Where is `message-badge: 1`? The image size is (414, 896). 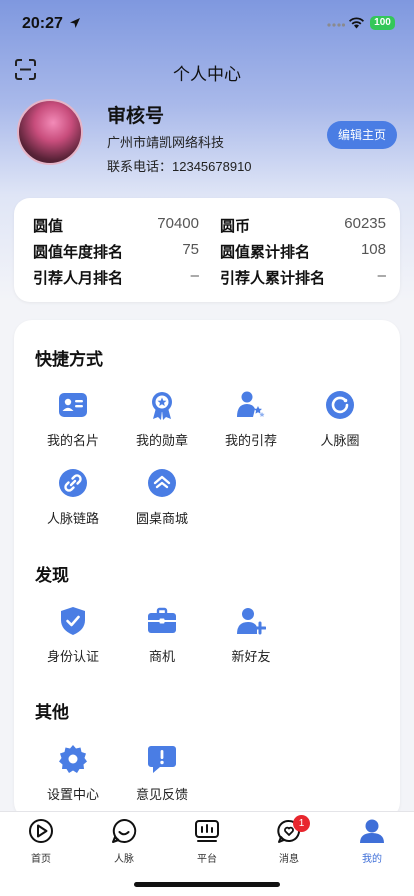
message-badge: 1 is located at coordinates (301, 823).